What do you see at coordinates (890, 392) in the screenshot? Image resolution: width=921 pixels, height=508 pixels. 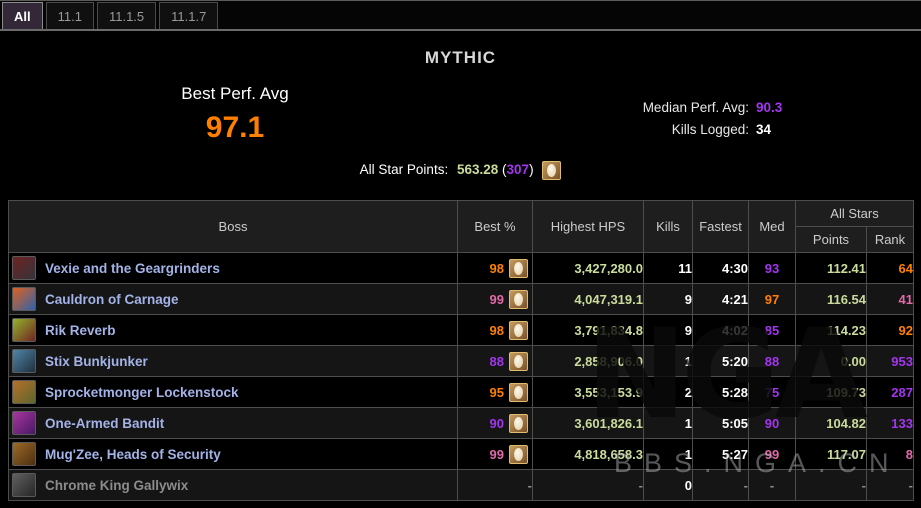 I see `rank-value: 287` at bounding box center [890, 392].